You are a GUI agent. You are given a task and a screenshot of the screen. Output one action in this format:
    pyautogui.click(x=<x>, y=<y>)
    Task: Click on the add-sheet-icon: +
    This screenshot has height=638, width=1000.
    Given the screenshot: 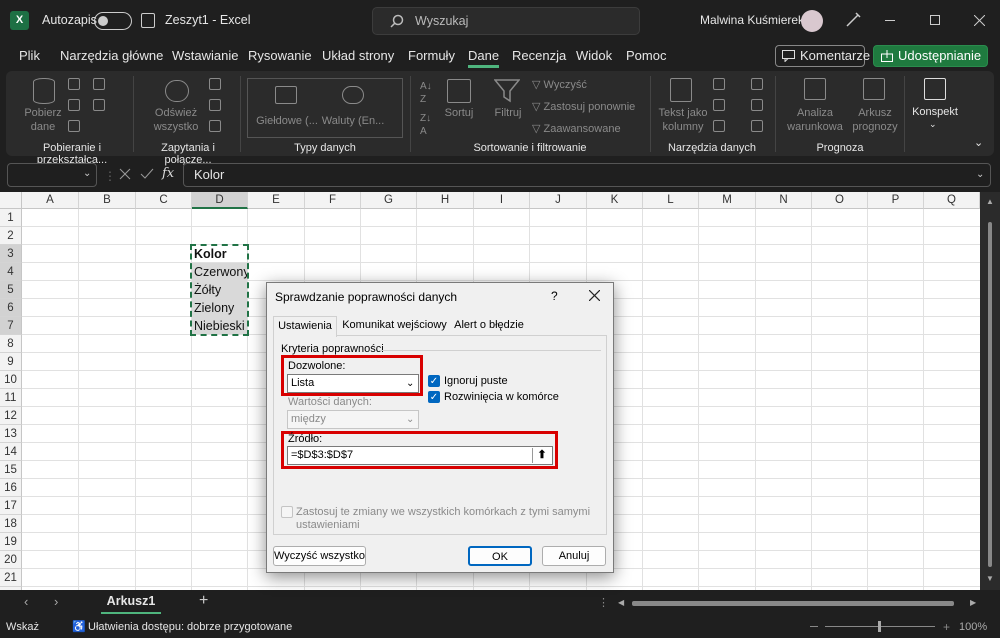 What is the action you would take?
    pyautogui.click(x=203, y=601)
    